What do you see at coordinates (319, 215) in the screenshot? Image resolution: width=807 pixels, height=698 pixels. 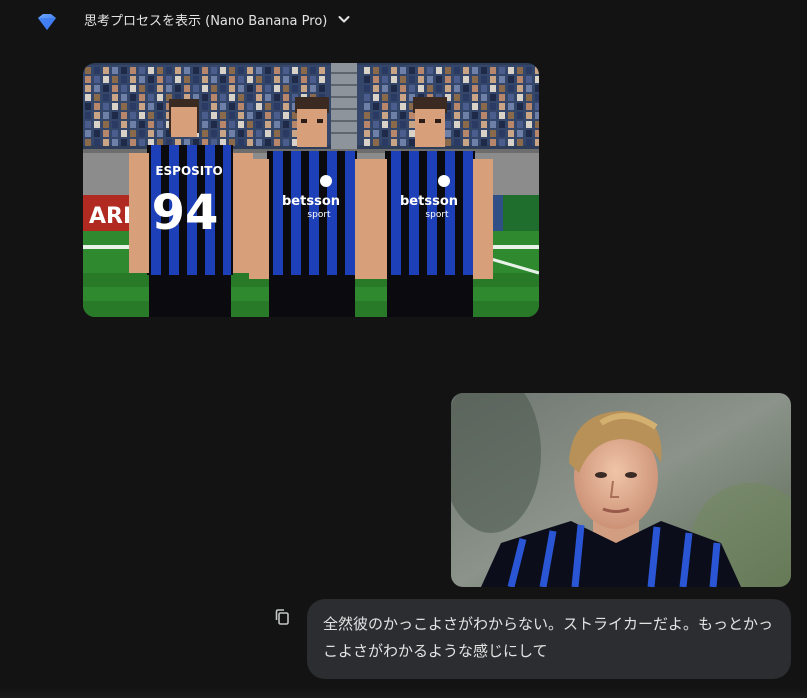 I see `sponsor-1-line2: sport` at bounding box center [319, 215].